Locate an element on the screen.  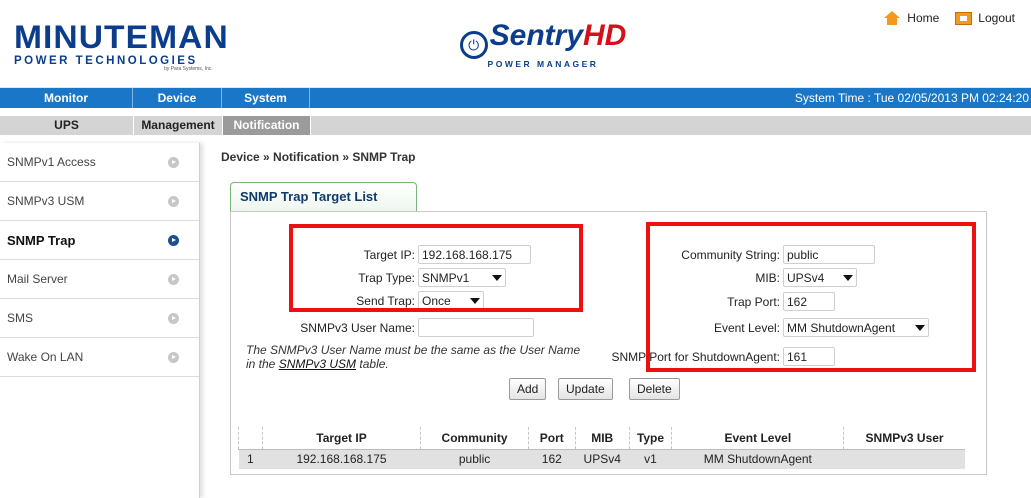
power-plug-icon: ⏻ is located at coordinates (473, 45).